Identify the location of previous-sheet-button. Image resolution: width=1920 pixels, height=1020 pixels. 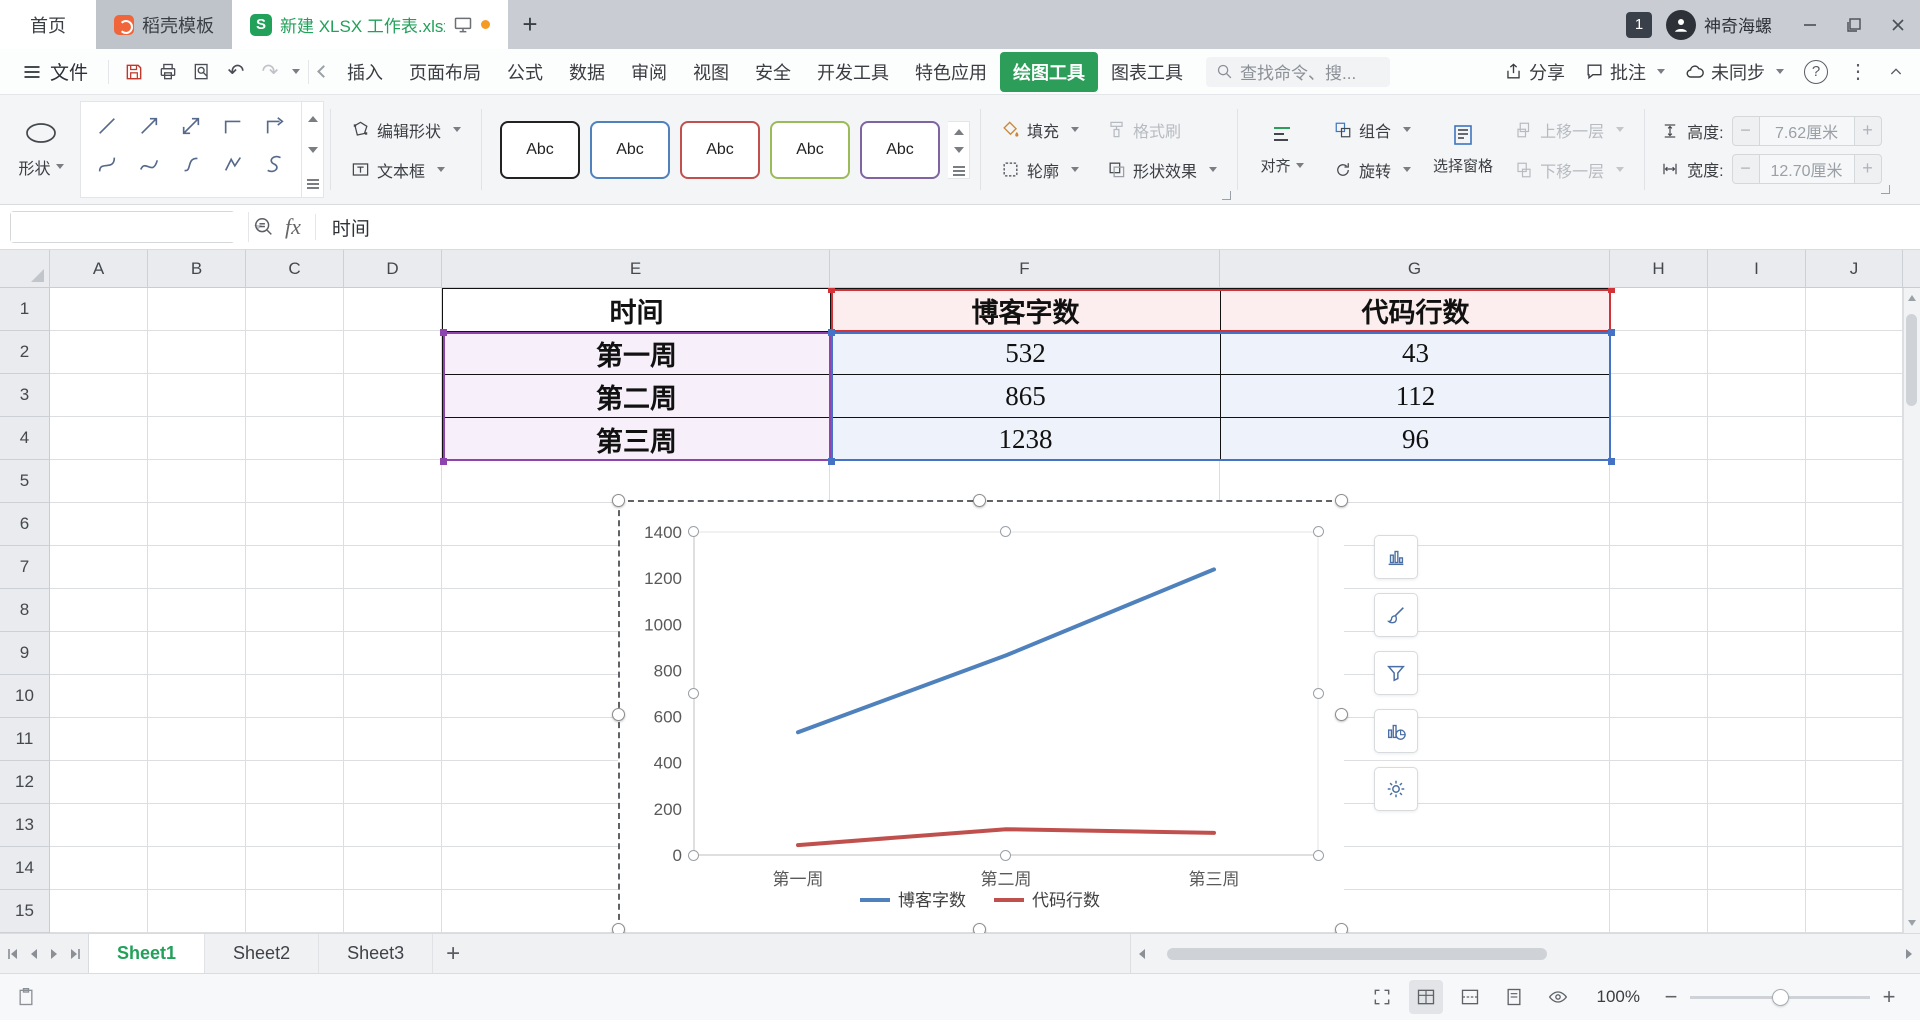
(34, 953).